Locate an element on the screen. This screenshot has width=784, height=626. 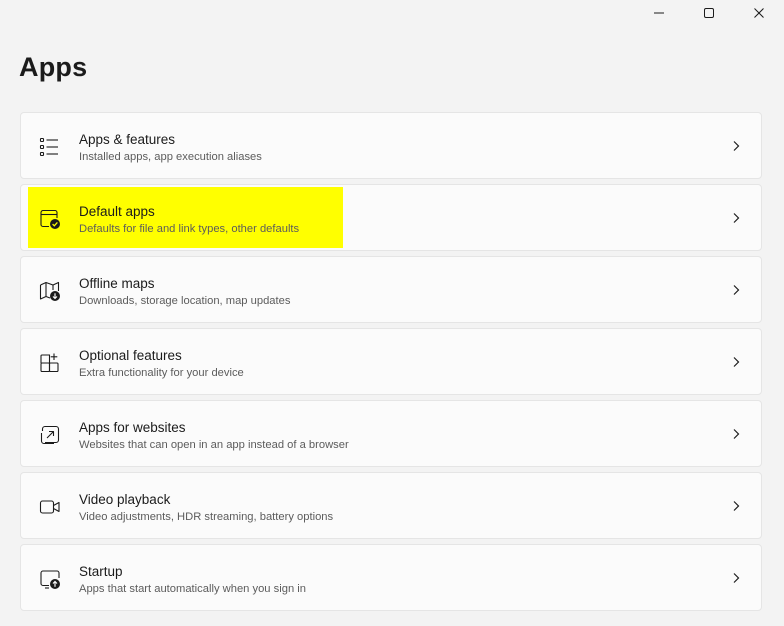
maximize-button is located at coordinates (709, 13).